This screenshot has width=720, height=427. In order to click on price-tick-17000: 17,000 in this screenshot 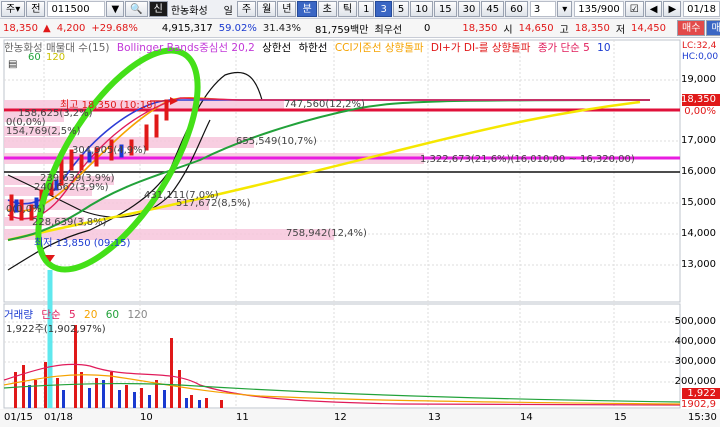, I will do `click(698, 140)`.